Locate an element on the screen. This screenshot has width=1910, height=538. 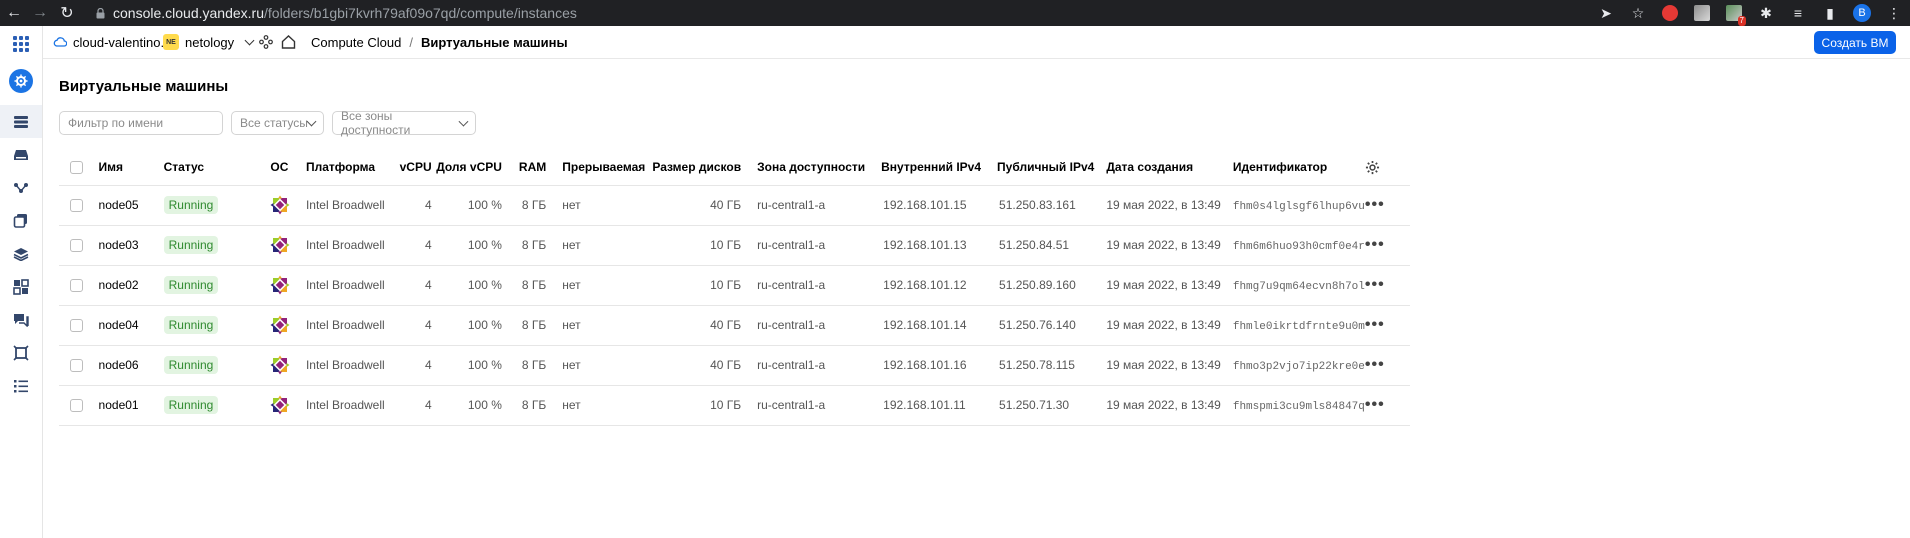
os-cell is located at coordinates (288, 405).